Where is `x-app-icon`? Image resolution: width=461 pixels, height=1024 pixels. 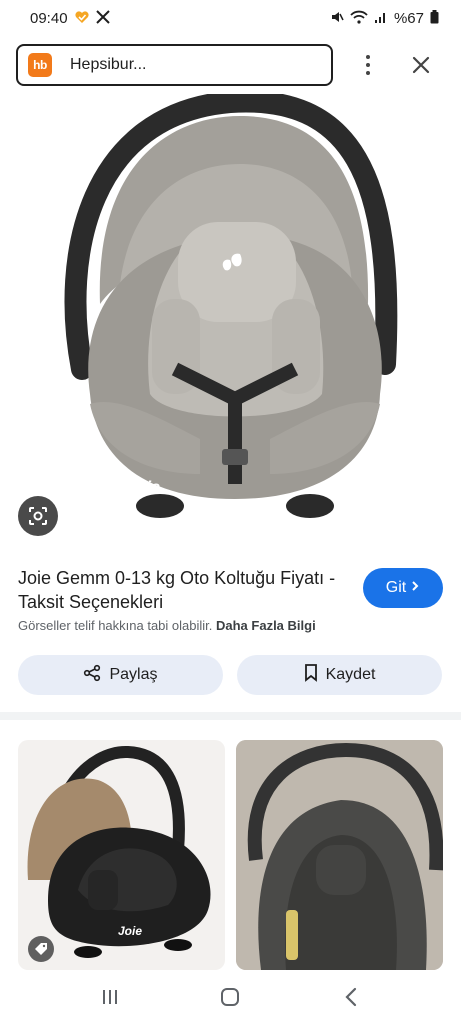
x-app-icon is located at coordinates (102, 18).